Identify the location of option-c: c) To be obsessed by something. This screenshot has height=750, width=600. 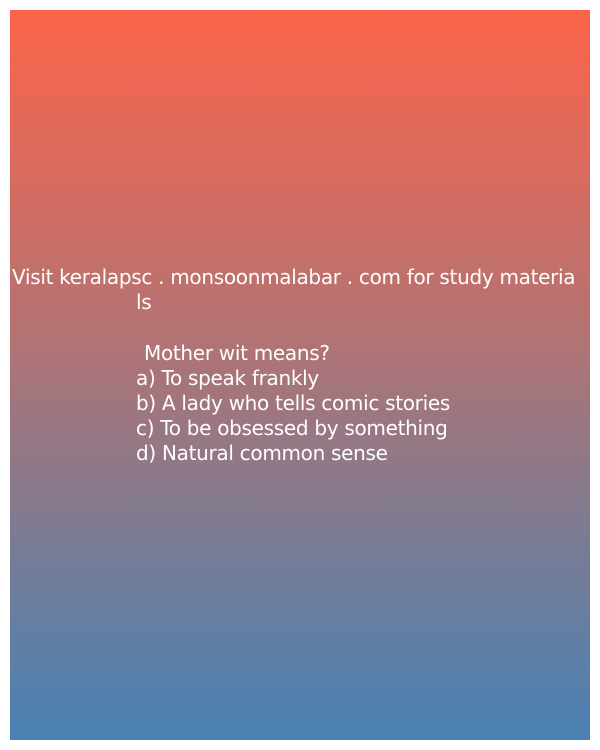
(292, 428).